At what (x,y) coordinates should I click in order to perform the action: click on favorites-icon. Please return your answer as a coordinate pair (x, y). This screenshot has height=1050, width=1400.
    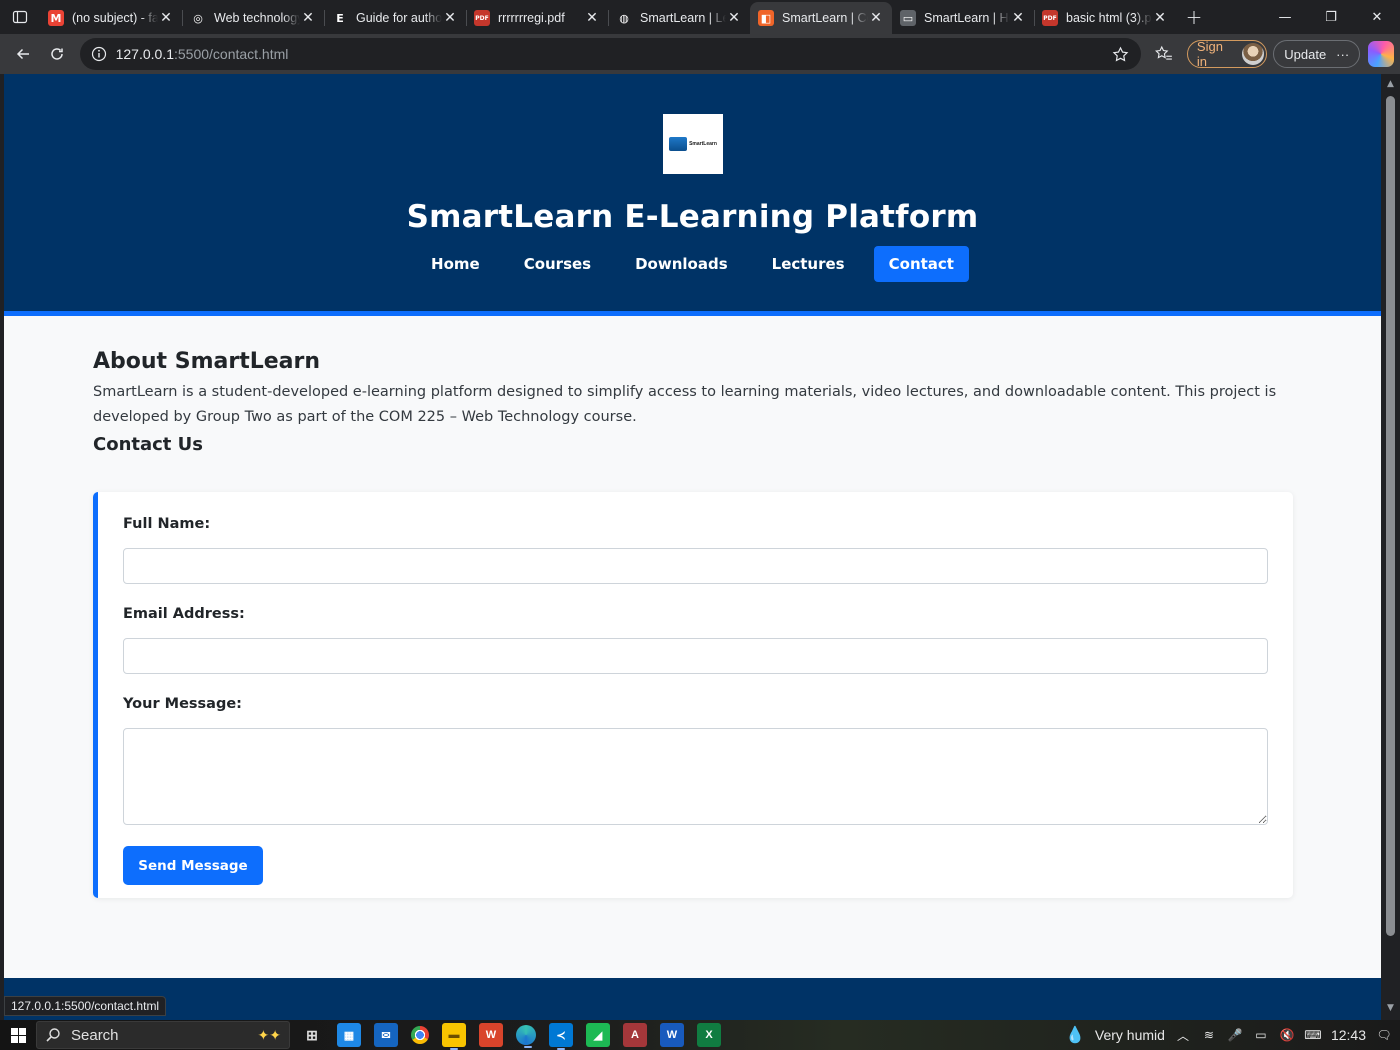
    Looking at the image, I should click on (1164, 54).